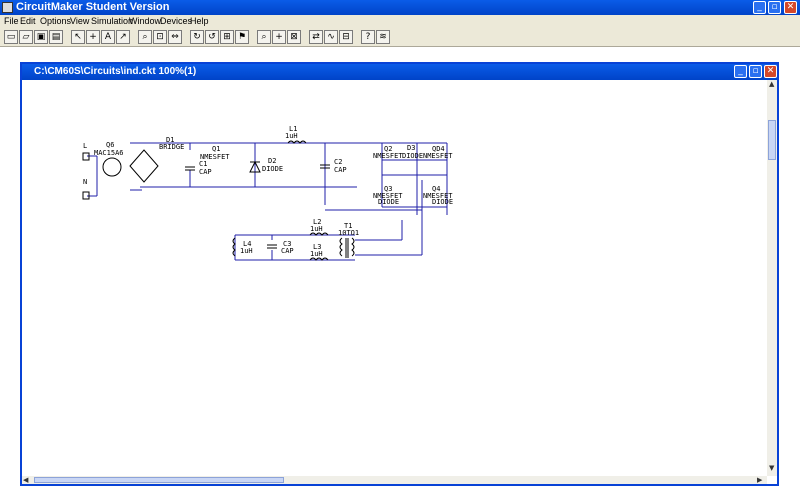 This screenshot has width=800, height=500. What do you see at coordinates (316, 37) in the screenshot?
I see `digital-icon: ⇄` at bounding box center [316, 37].